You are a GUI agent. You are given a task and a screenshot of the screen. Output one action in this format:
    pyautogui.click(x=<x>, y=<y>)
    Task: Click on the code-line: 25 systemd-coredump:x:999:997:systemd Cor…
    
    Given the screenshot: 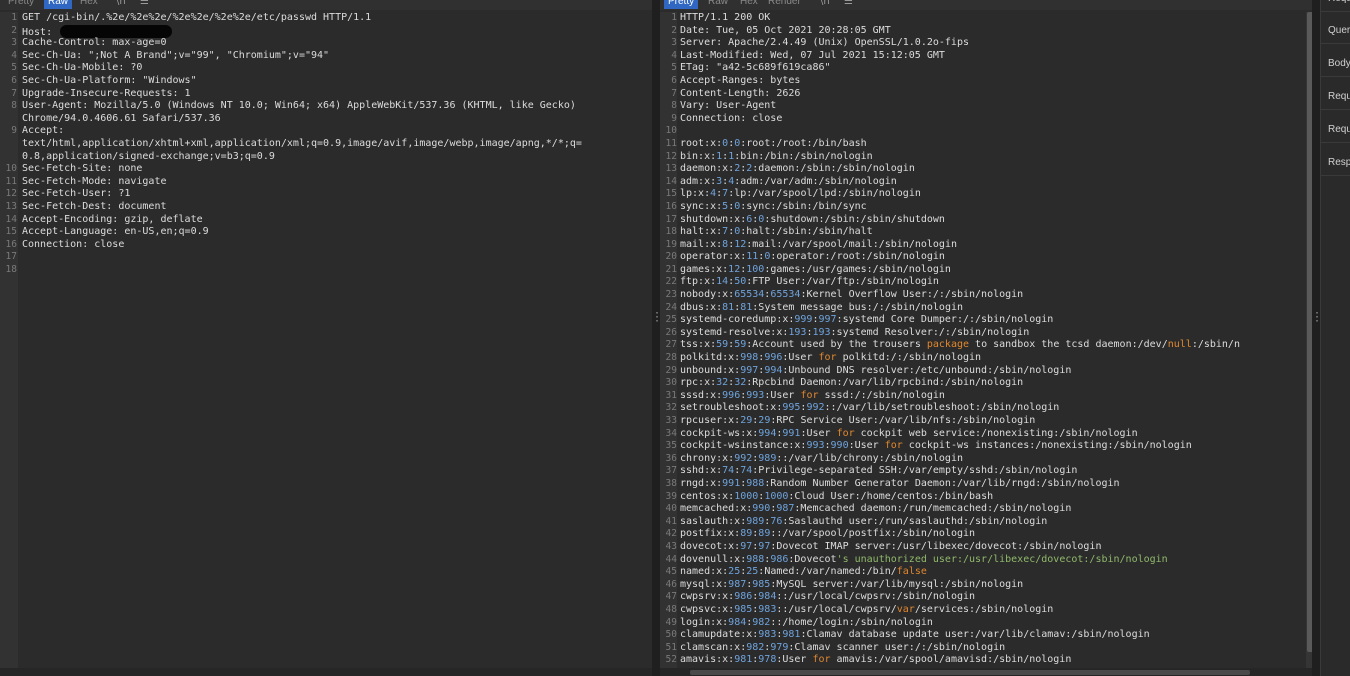 What is the action you would take?
    pyautogui.click(x=983, y=320)
    